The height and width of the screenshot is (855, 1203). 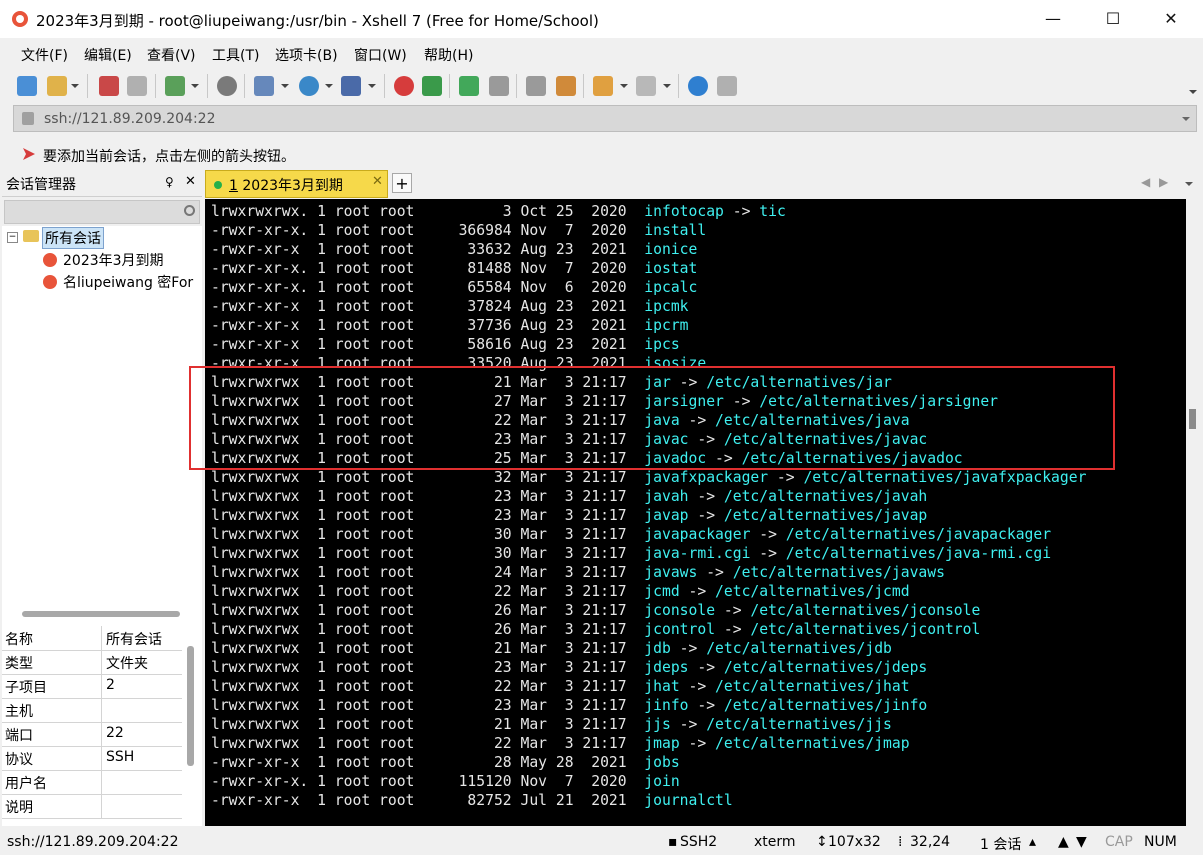 What do you see at coordinates (1193, 512) in the screenshot?
I see `terminal-scrollbar` at bounding box center [1193, 512].